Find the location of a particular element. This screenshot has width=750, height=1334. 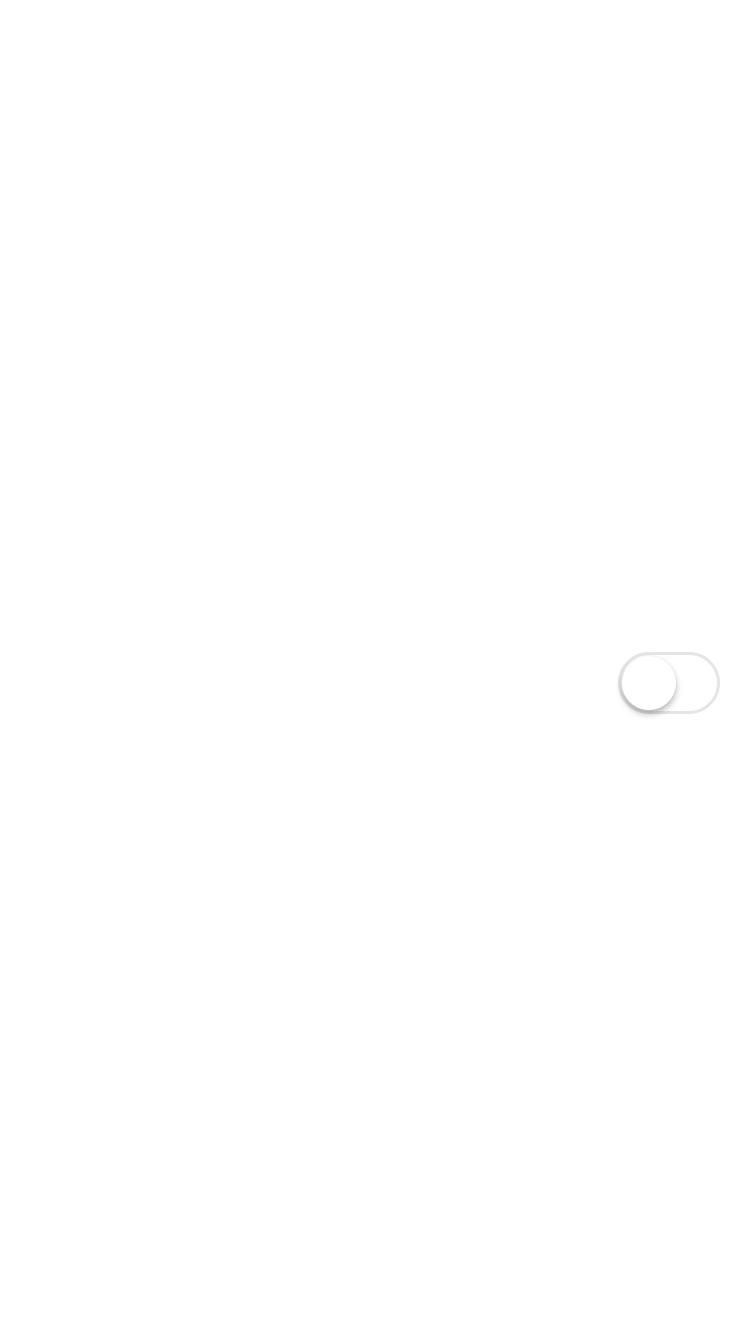

toggle-switch is located at coordinates (669, 683).